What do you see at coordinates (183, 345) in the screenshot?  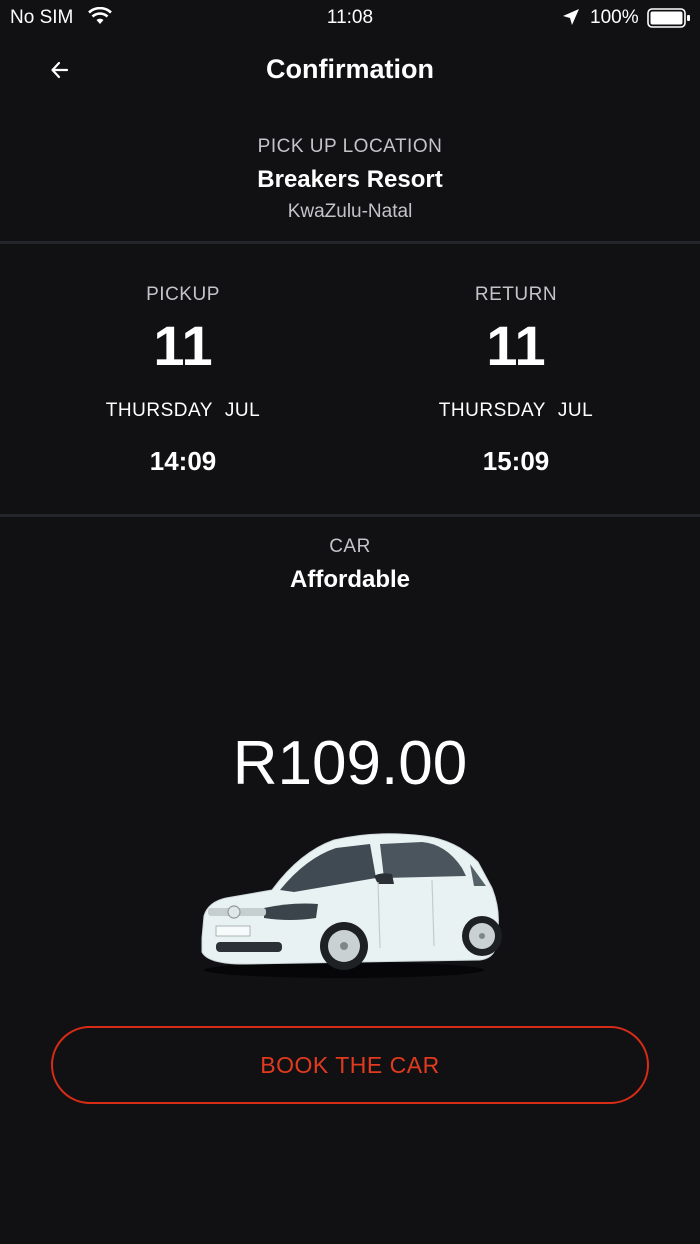 I see `pickup-day: 11` at bounding box center [183, 345].